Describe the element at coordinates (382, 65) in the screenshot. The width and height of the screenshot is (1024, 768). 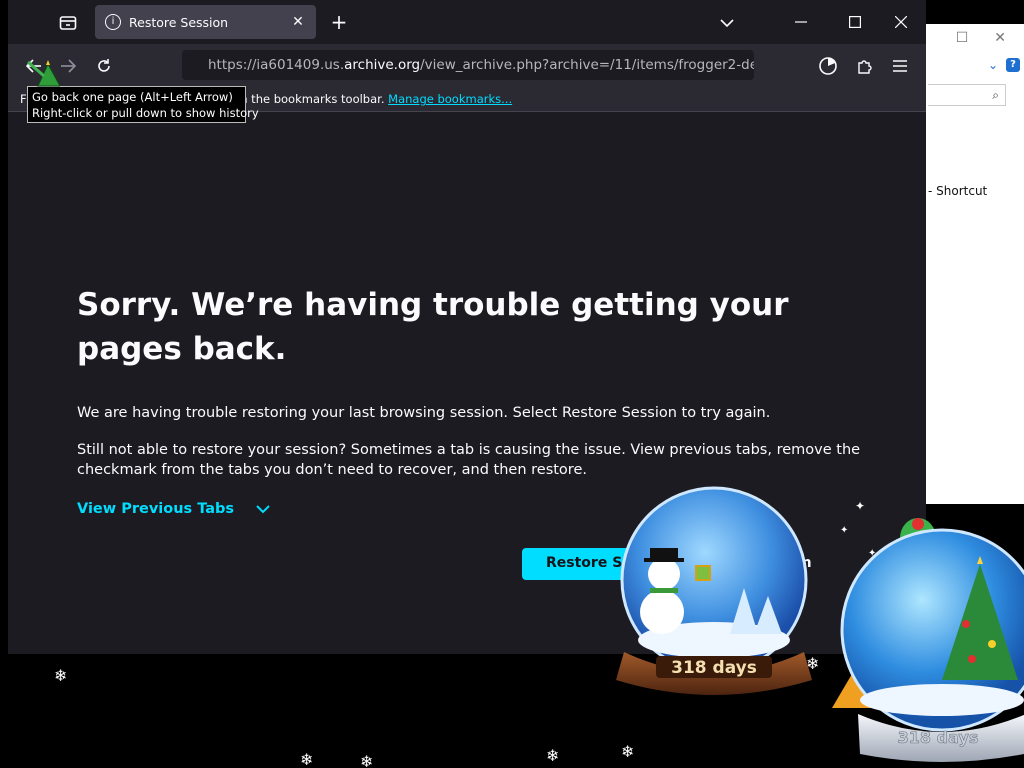
I see `url-host: archive.org` at that location.